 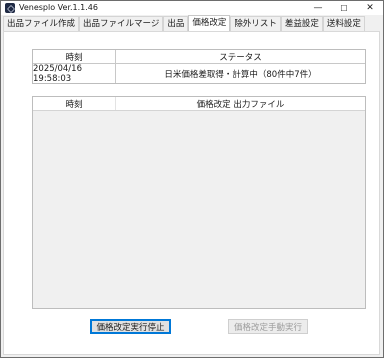 I want to click on tab-price-revision: 価格改定, so click(x=209, y=23).